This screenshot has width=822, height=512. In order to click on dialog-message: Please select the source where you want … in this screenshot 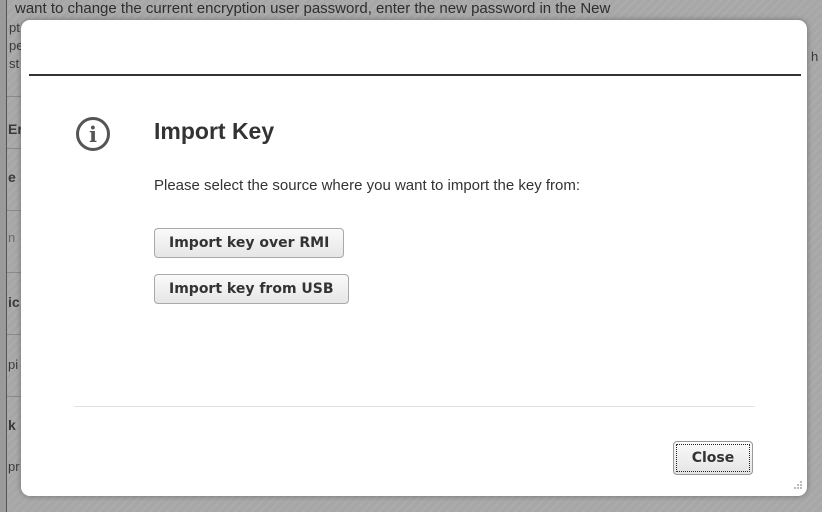, I will do `click(367, 185)`.